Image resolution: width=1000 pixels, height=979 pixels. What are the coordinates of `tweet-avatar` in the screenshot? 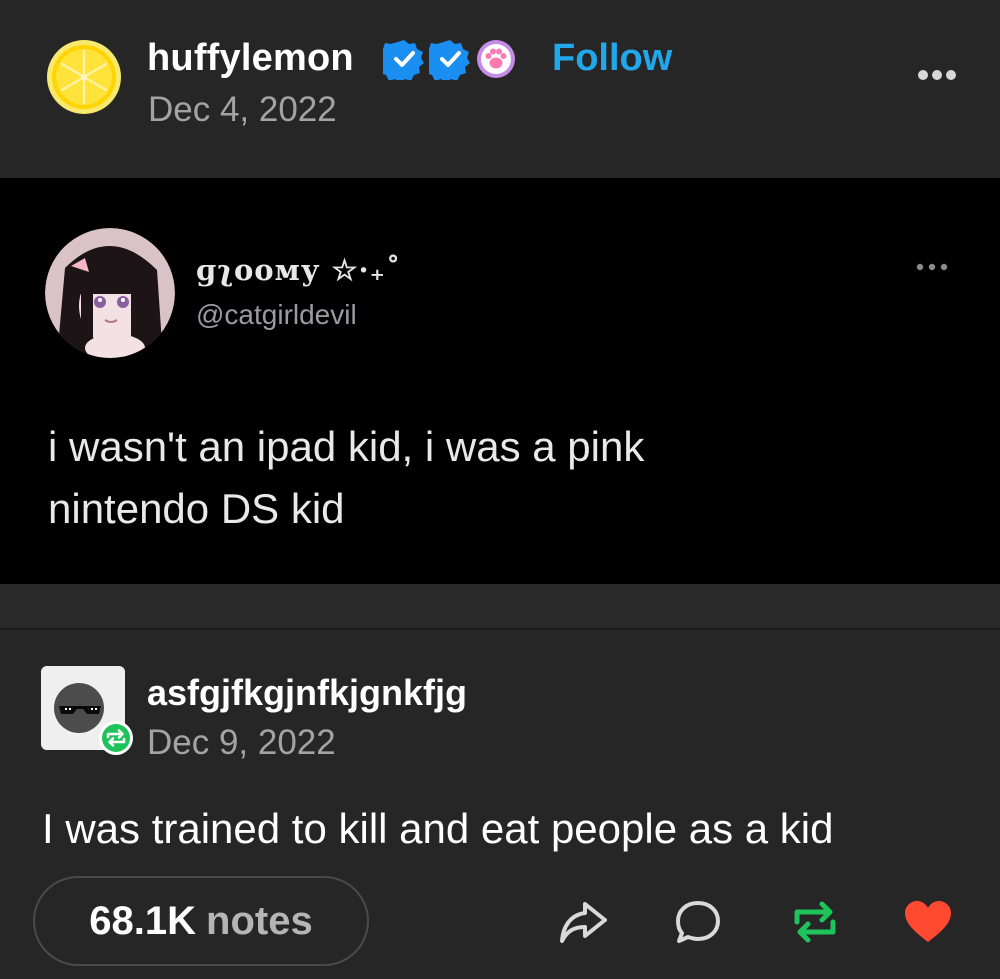 It's located at (110, 293).